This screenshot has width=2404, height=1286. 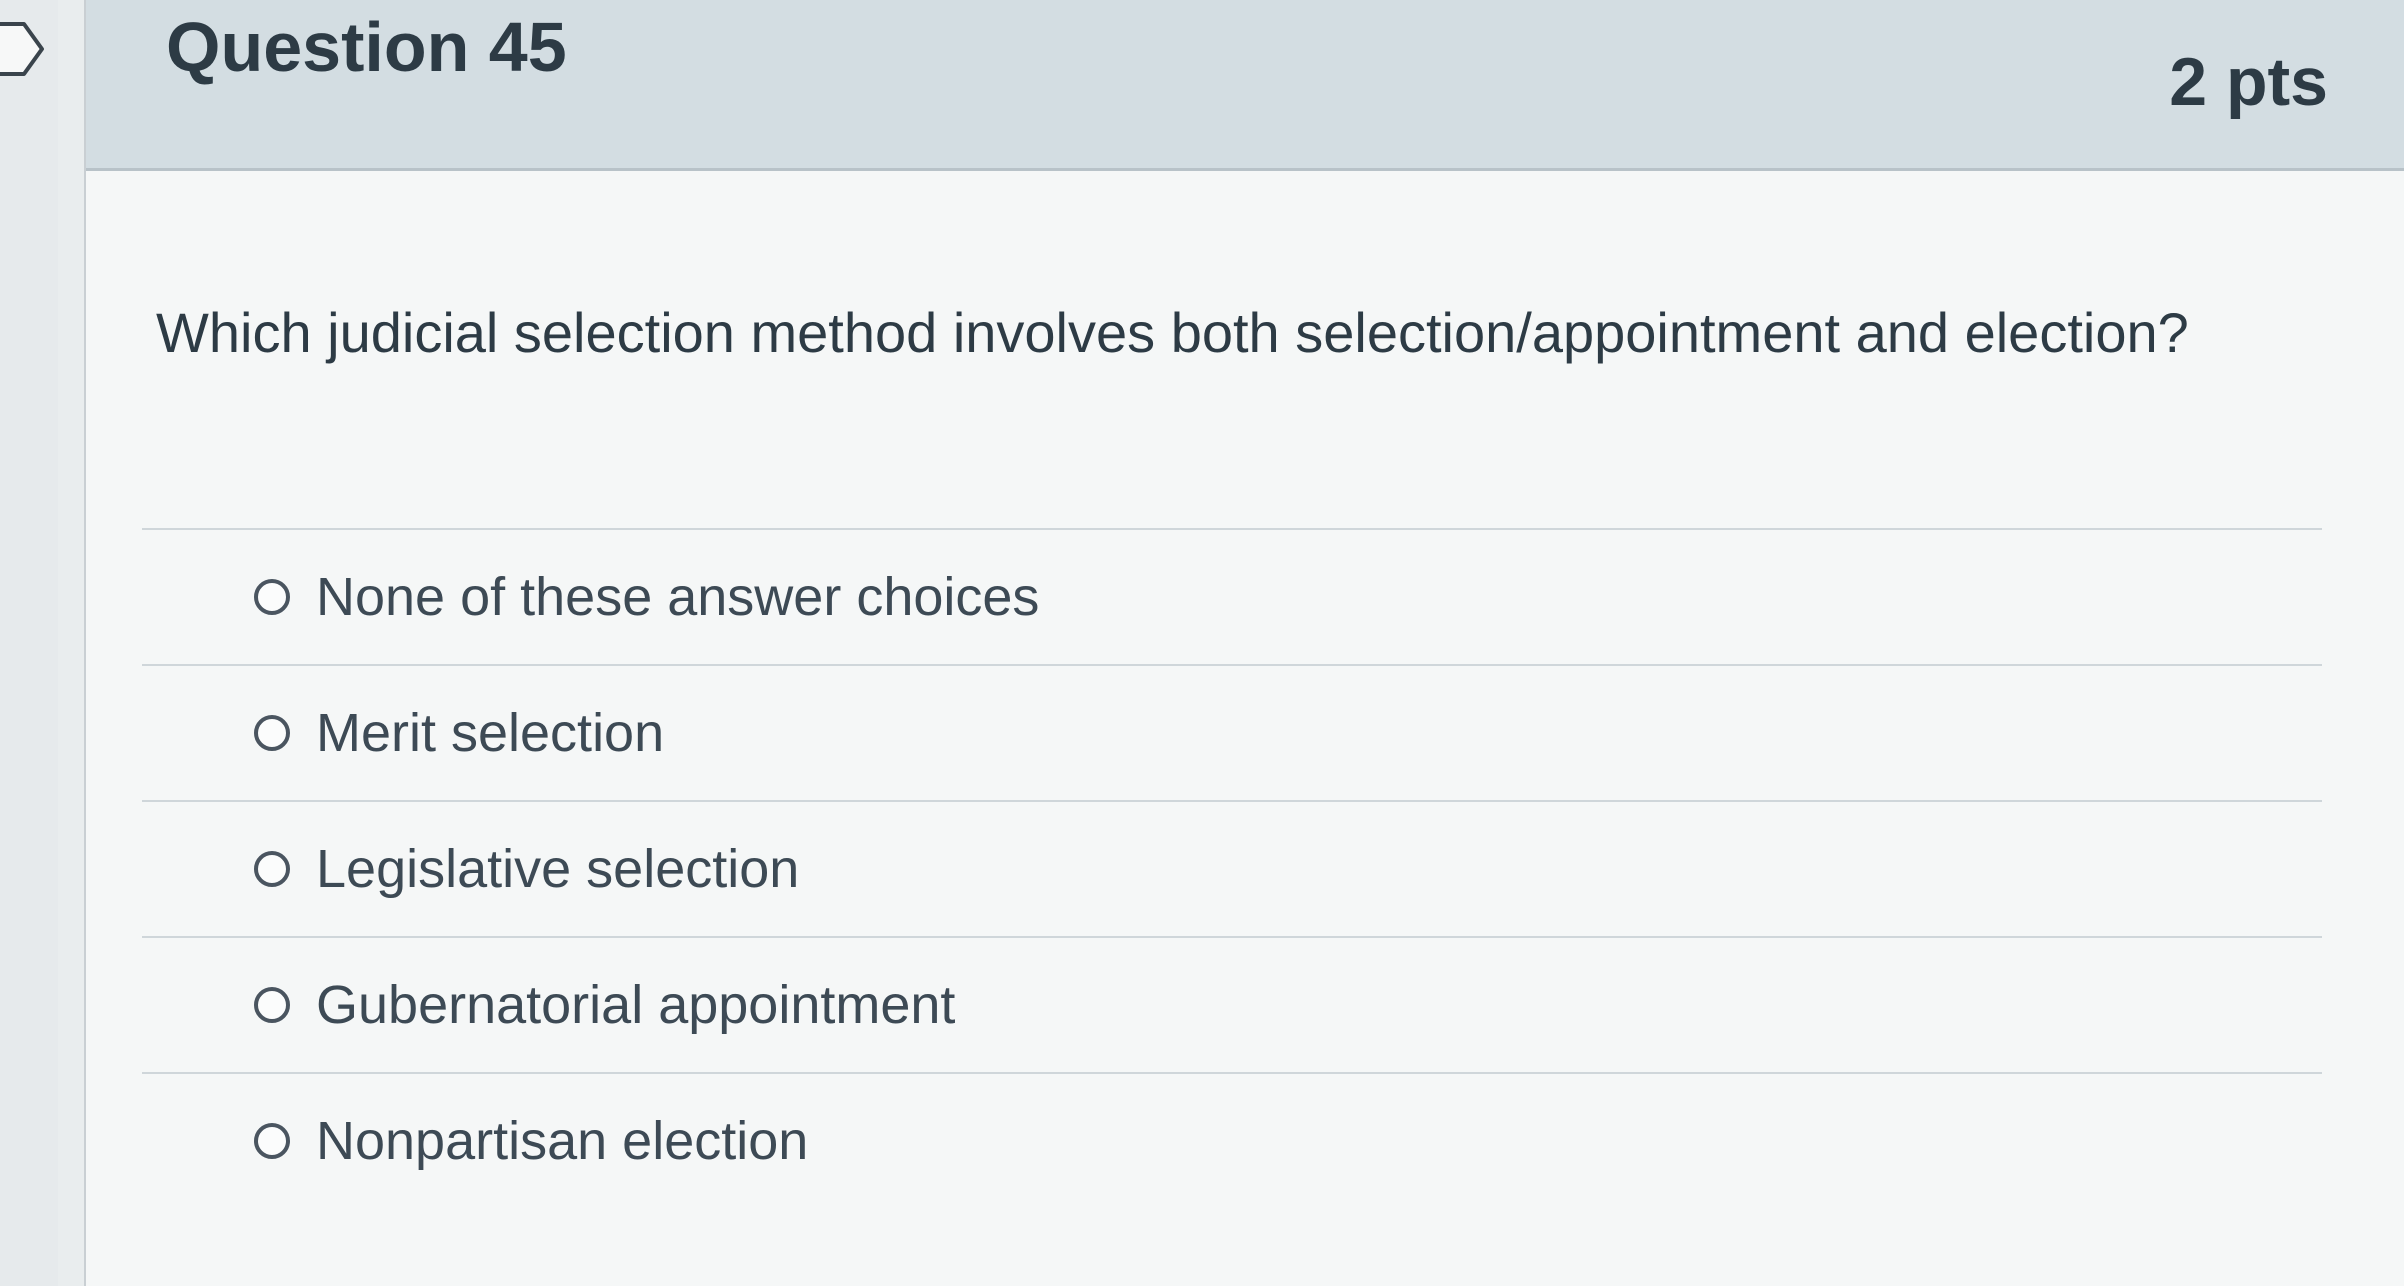 I want to click on answer-option: None of these answer choices, so click(x=1232, y=597).